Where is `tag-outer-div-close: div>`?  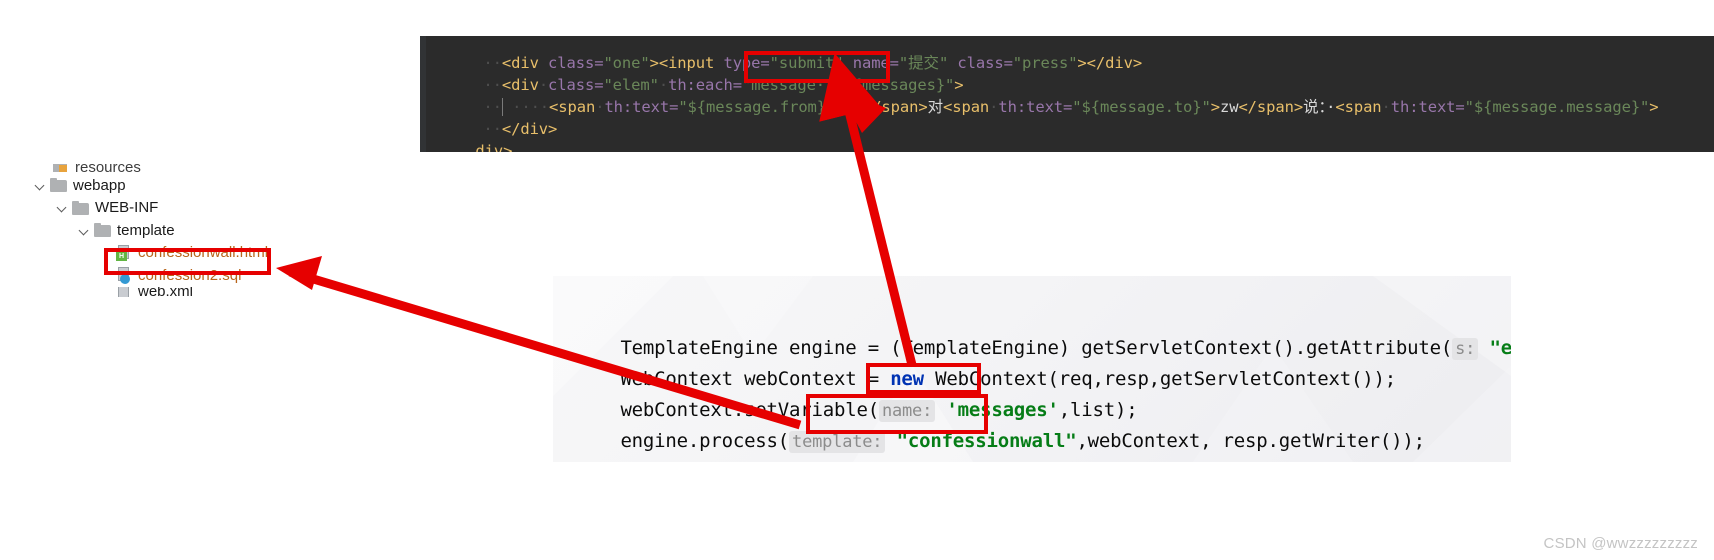
tag-outer-div-close: div> is located at coordinates (494, 147).